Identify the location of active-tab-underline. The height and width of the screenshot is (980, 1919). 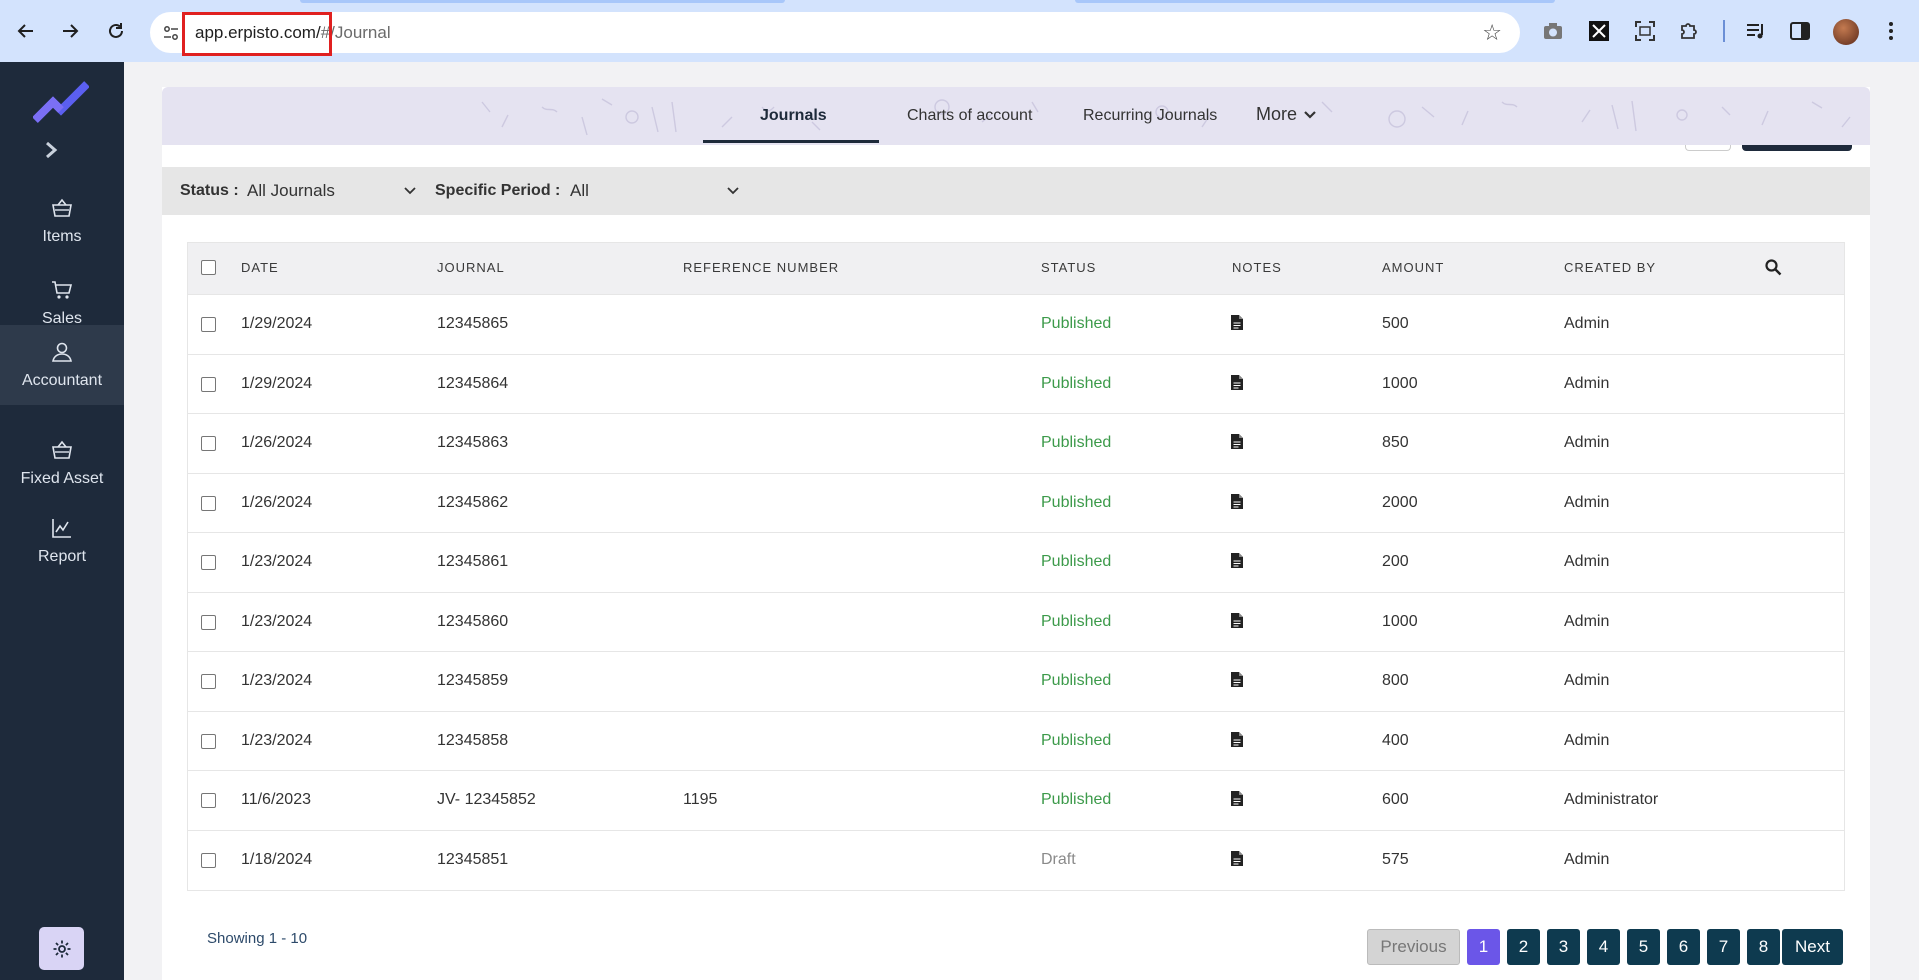
(791, 141).